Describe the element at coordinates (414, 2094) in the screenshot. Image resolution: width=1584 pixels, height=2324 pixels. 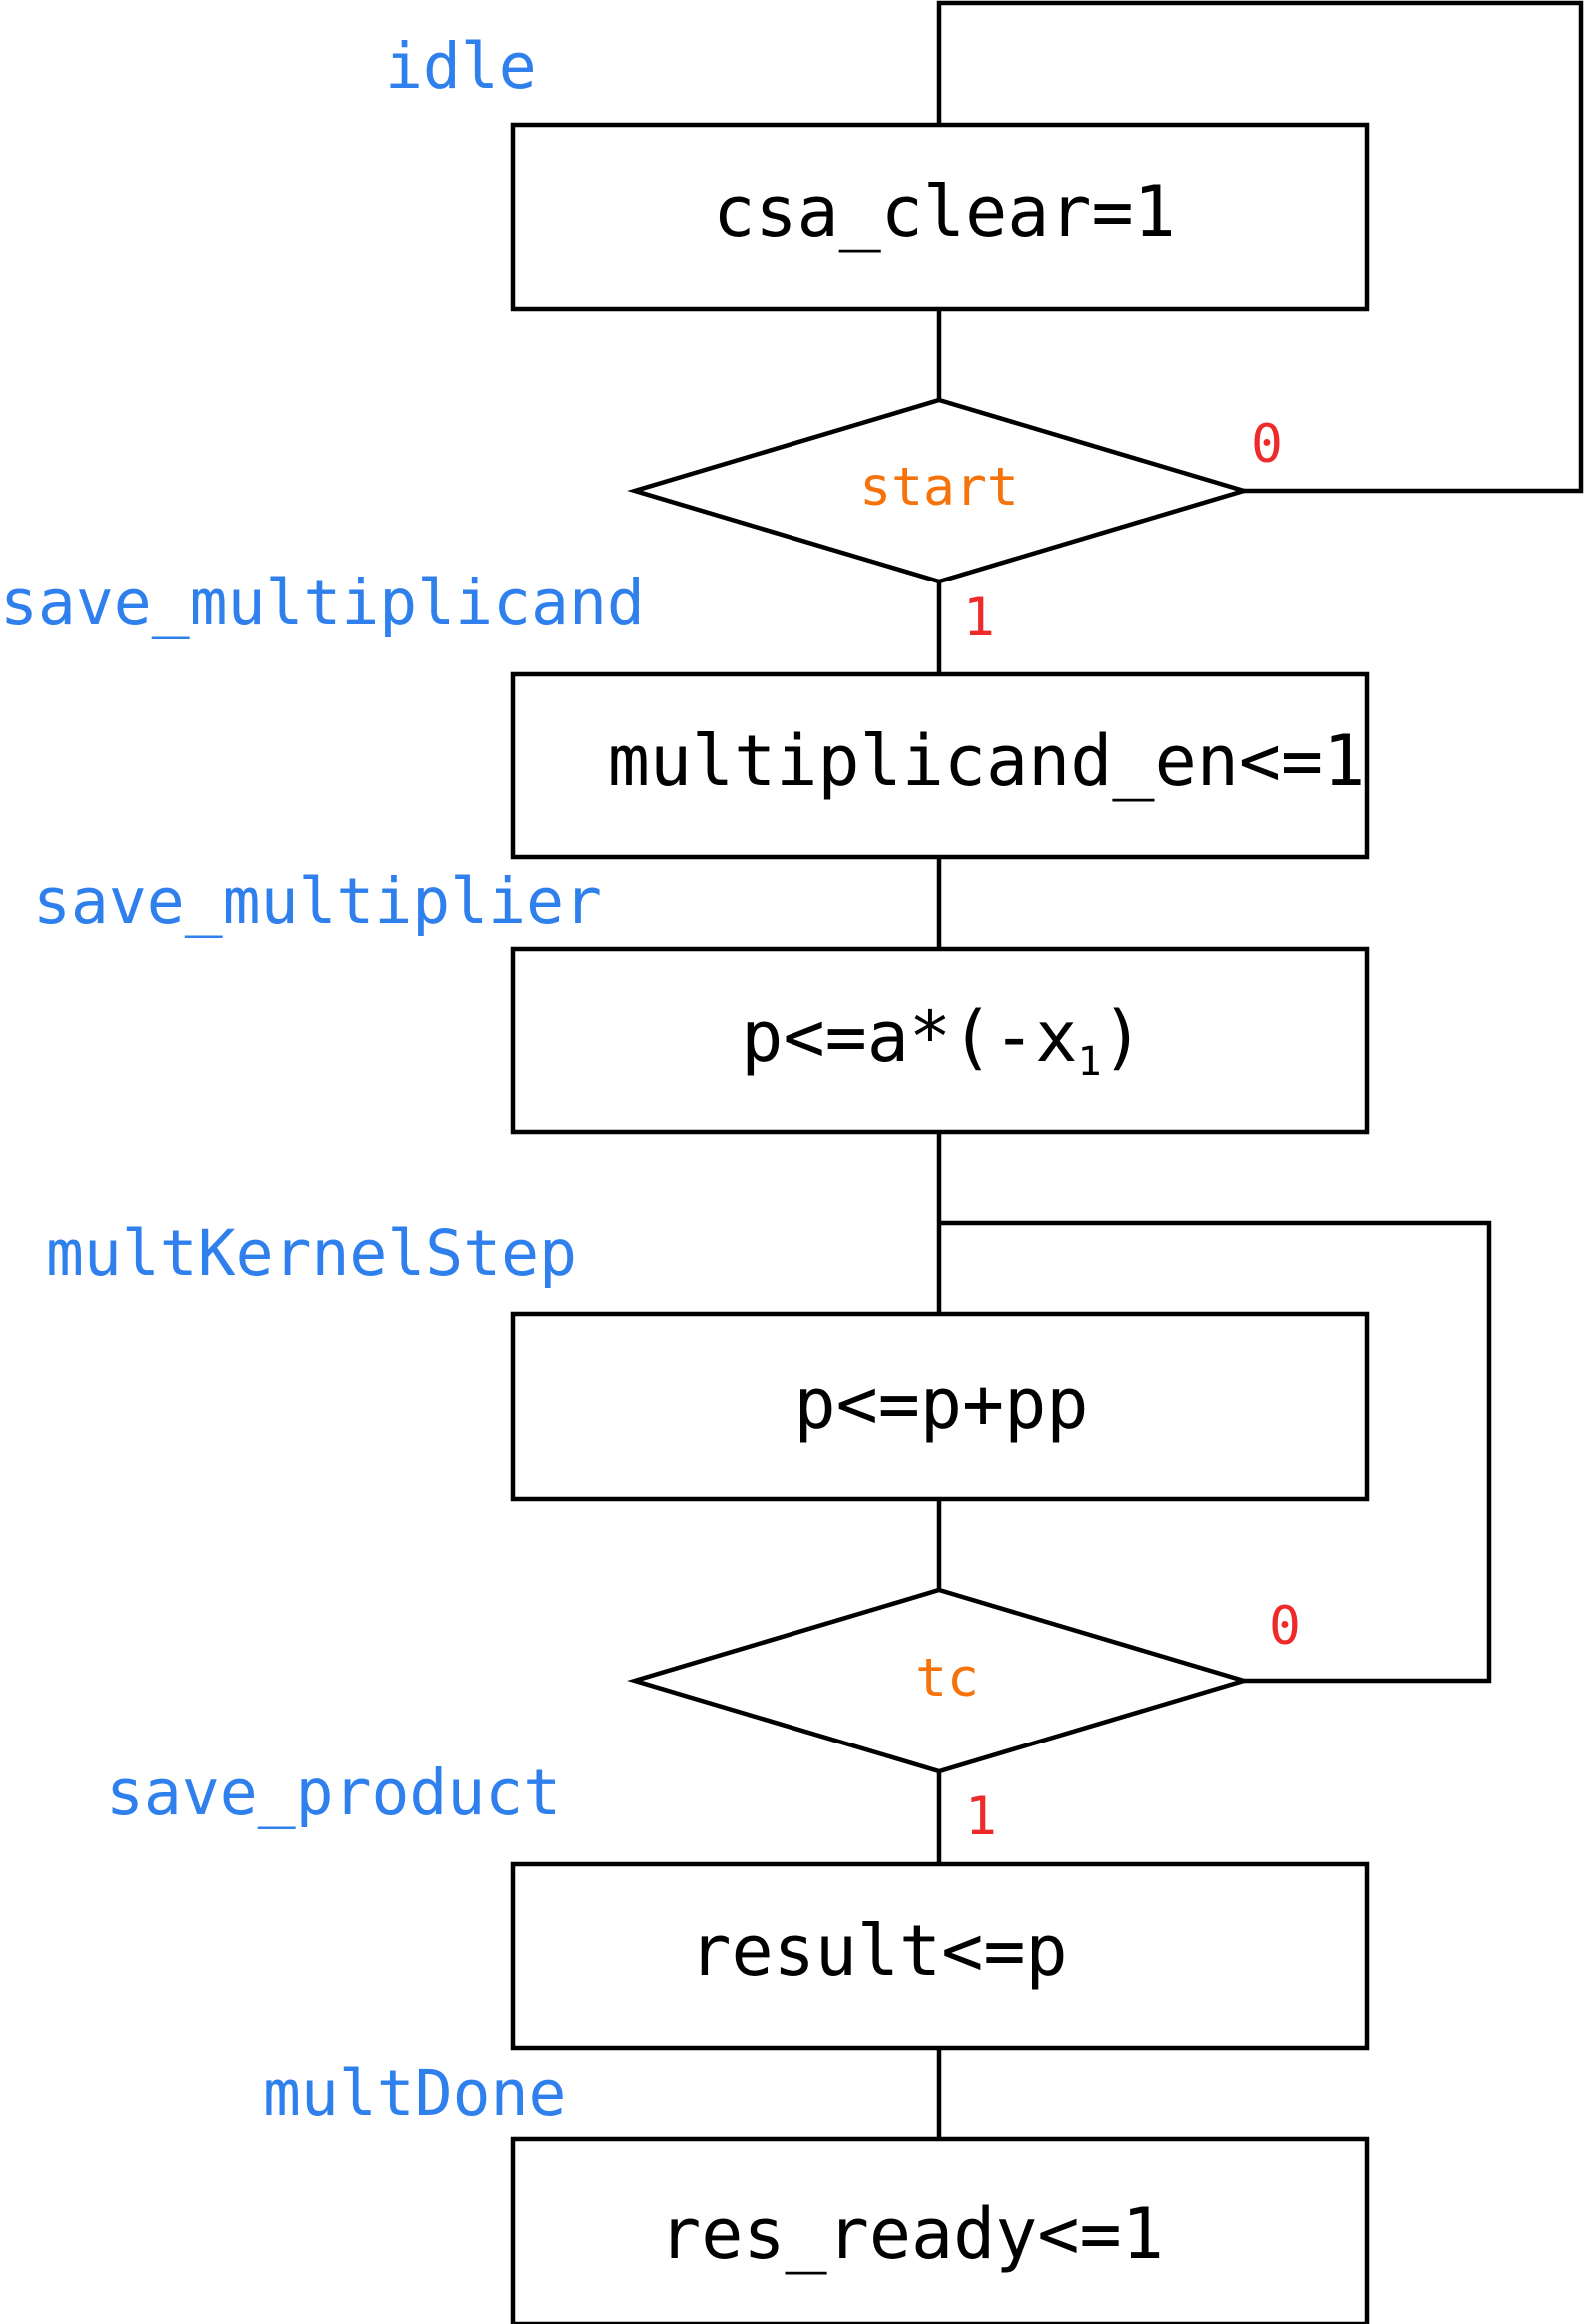
I see `state-label-mult-done: multDone` at that location.